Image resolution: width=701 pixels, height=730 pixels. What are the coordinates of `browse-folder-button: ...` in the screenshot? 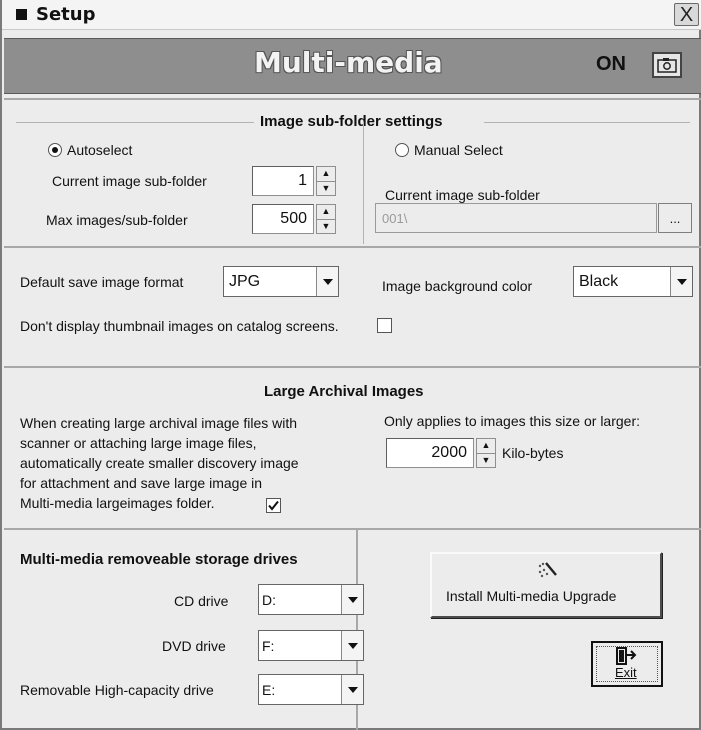 It's located at (675, 218).